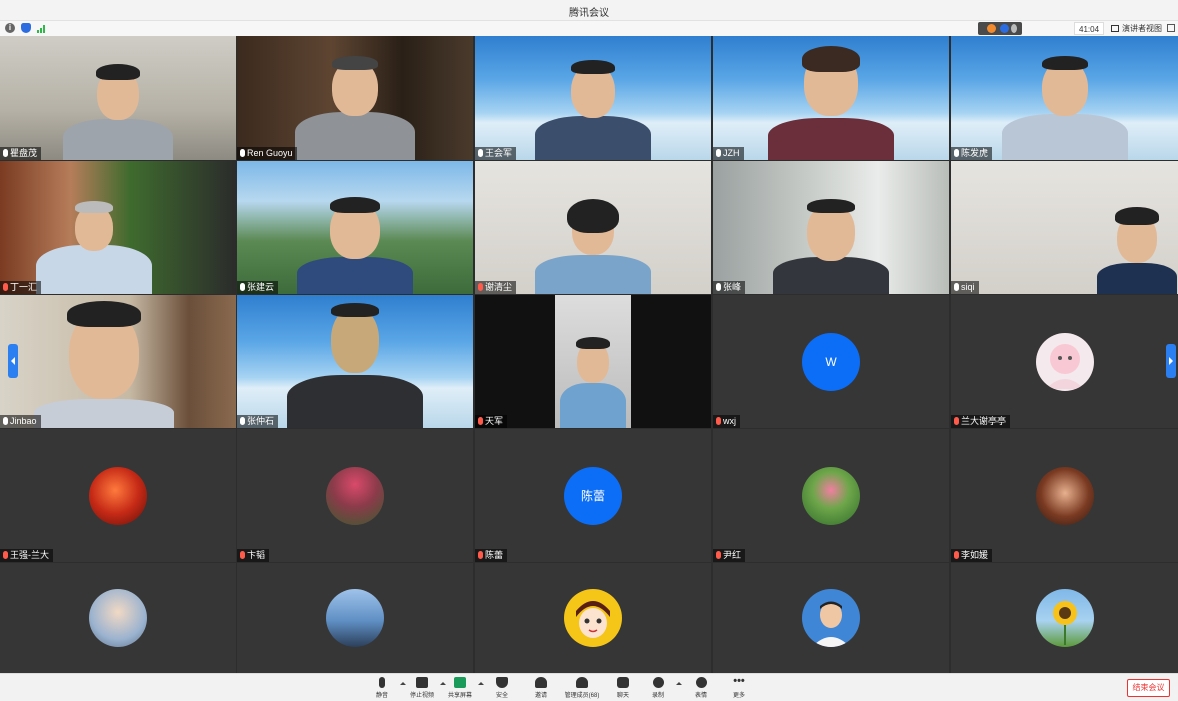 This screenshot has height=701, width=1178. What do you see at coordinates (658, 689) in the screenshot?
I see `record-button: 录制` at bounding box center [658, 689].